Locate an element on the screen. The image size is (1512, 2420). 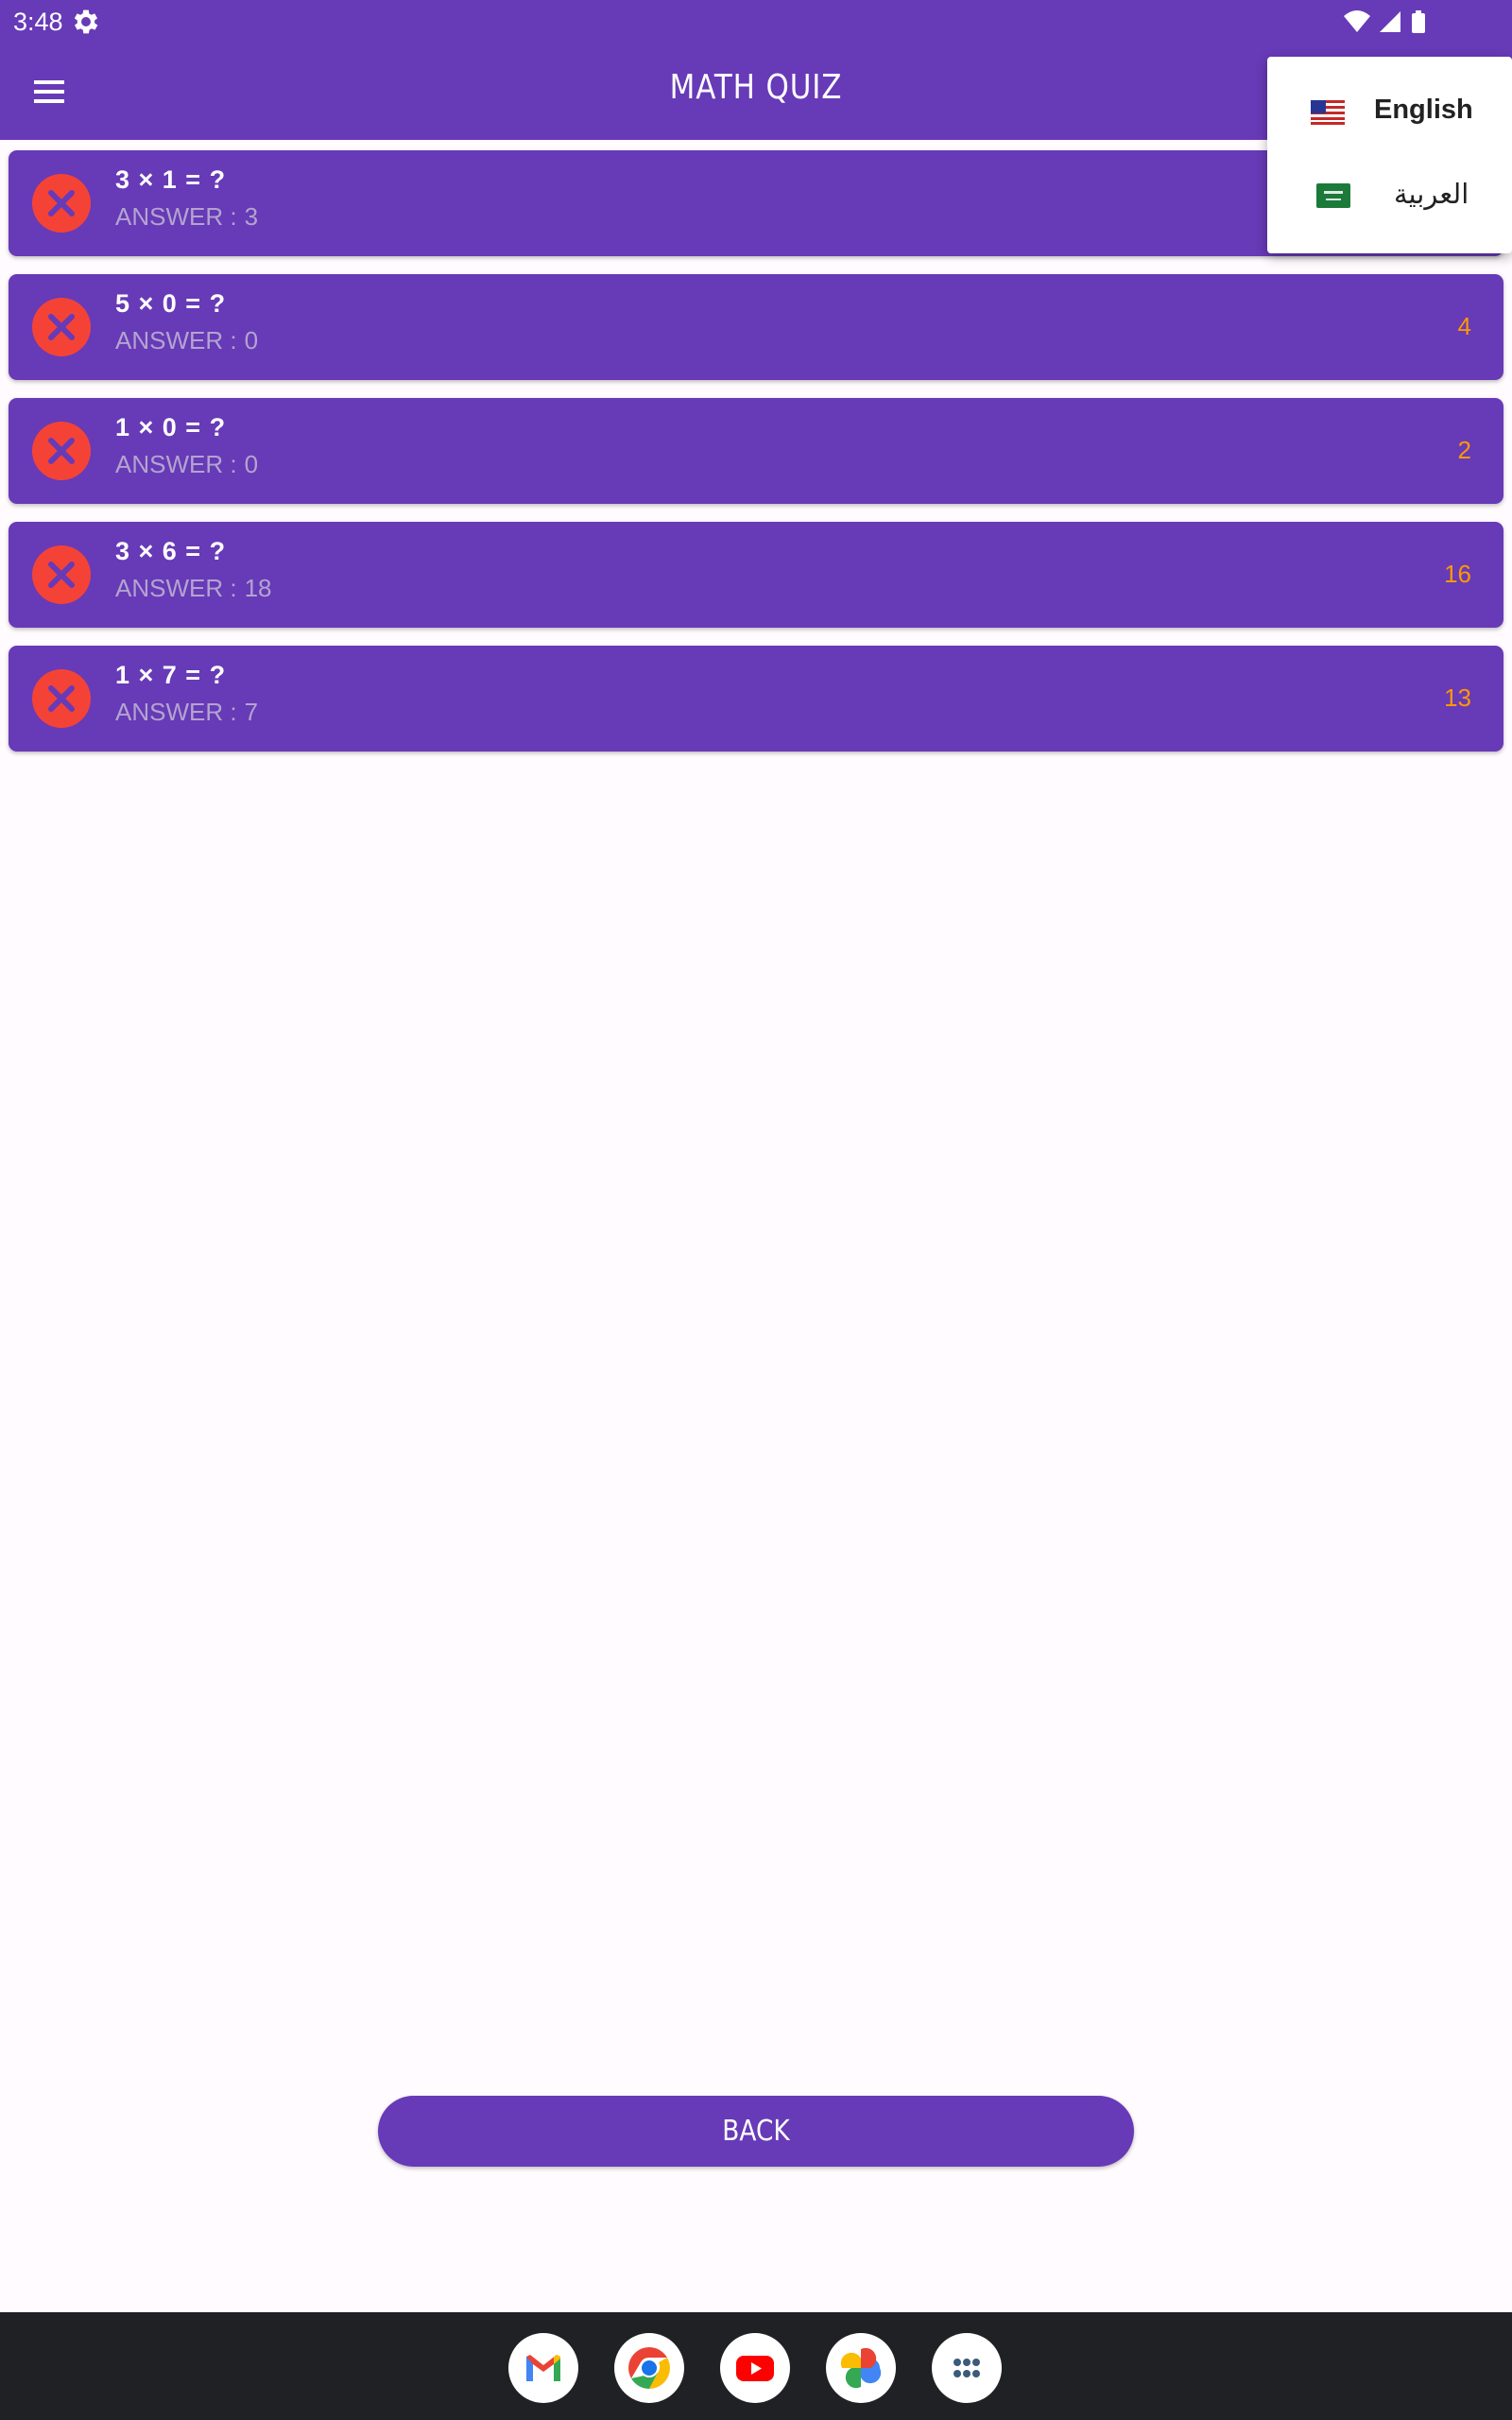
wifi-icon is located at coordinates (1357, 21).